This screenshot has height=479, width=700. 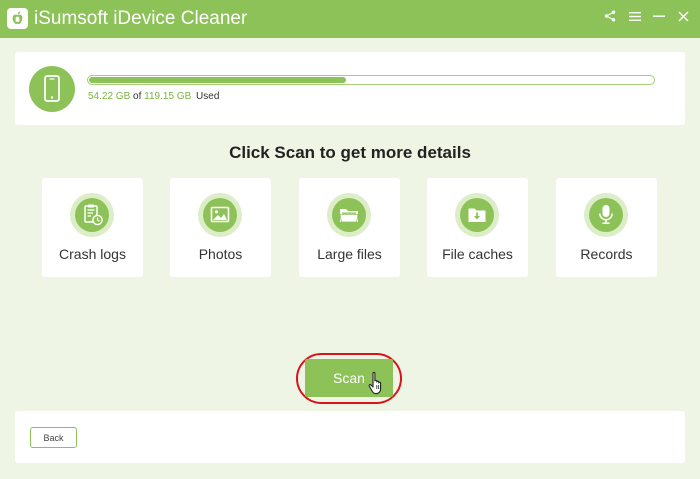 I want to click on storage-total-value: 119.15 GB, so click(x=168, y=96).